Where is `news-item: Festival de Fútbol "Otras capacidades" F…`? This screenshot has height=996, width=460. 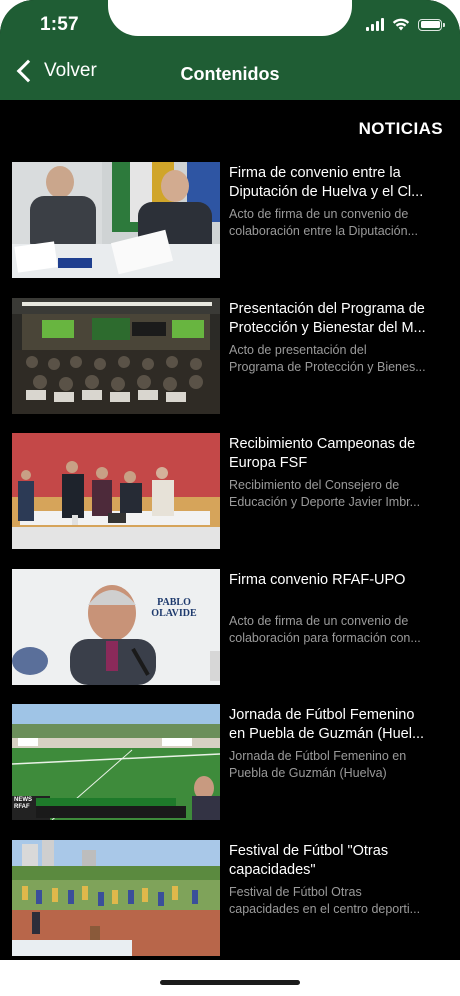
news-item: Festival de Fútbol "Otras capacidades" F… is located at coordinates (230, 898).